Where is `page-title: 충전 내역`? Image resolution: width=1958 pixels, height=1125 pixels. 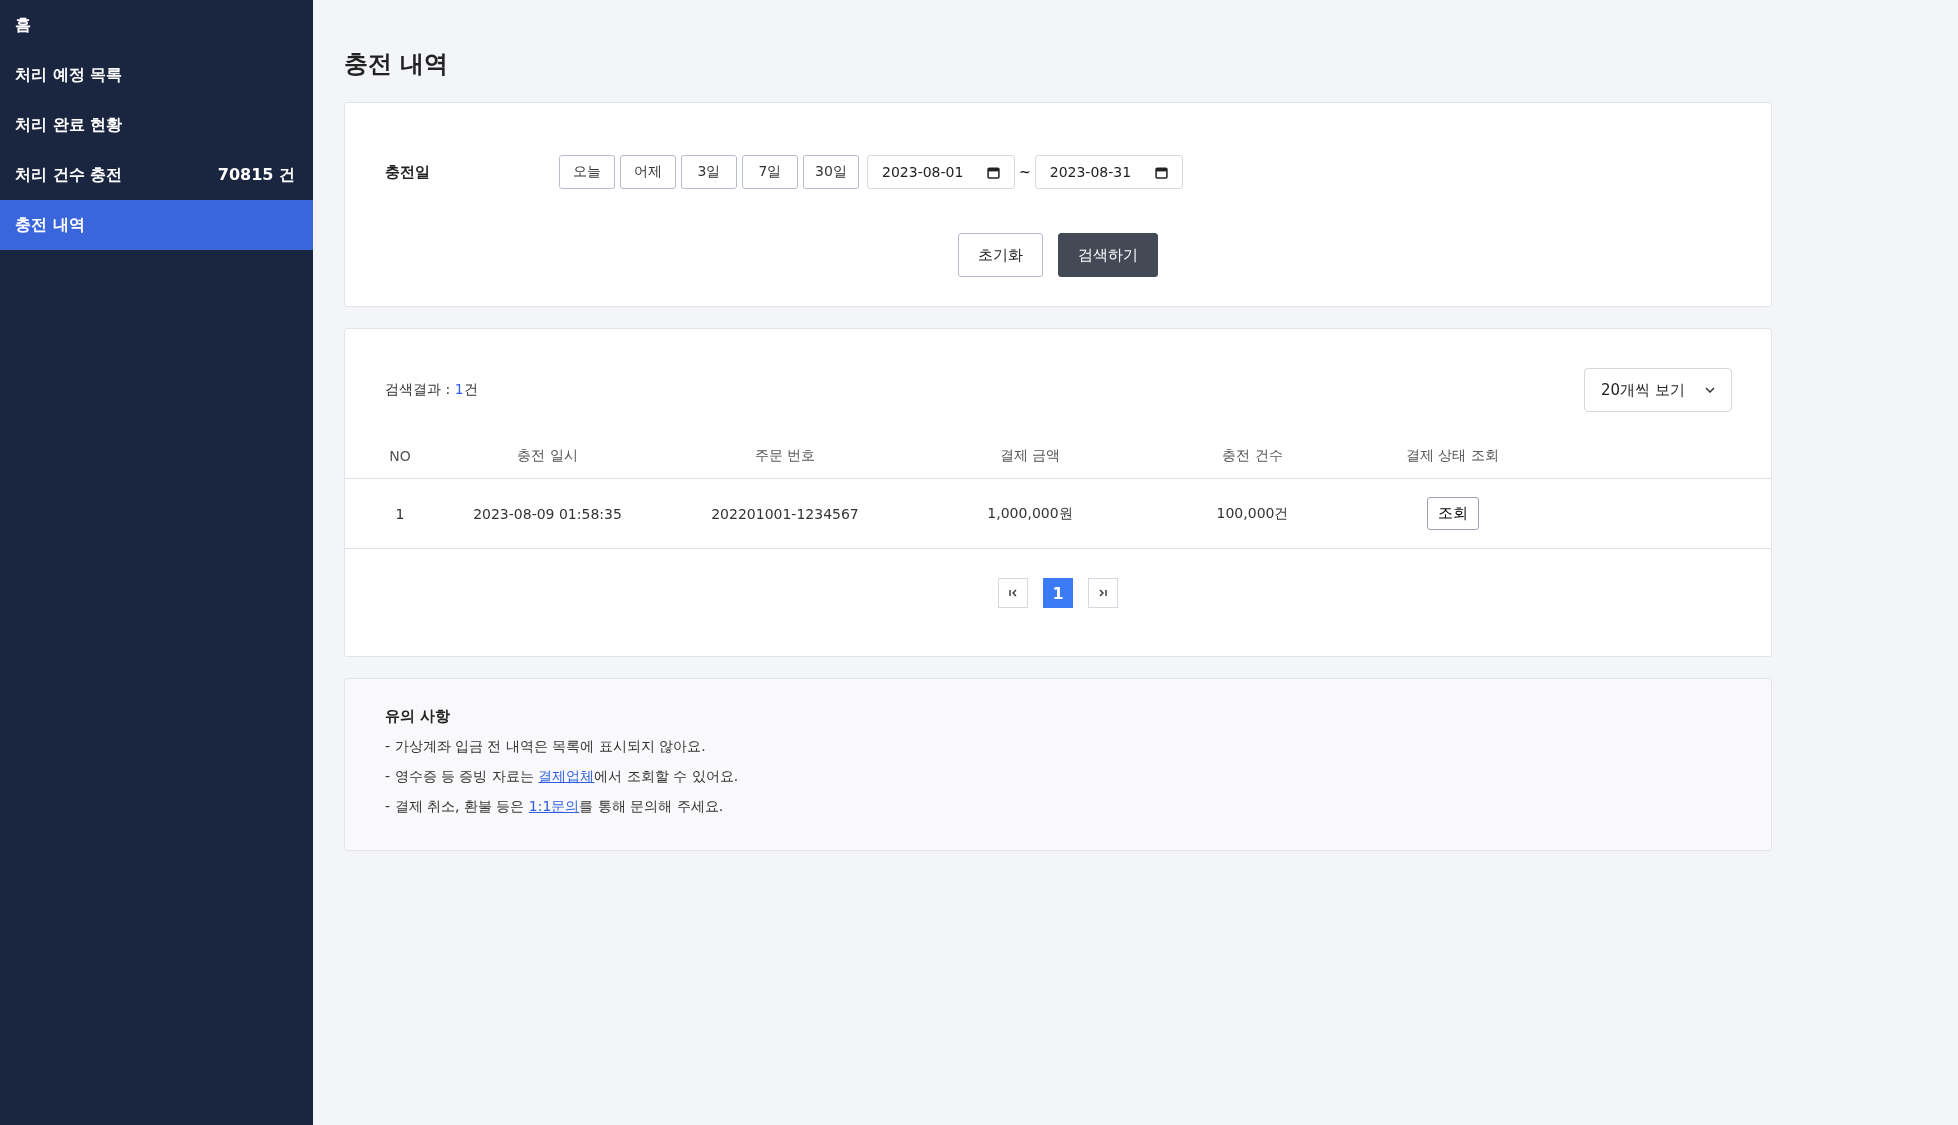 page-title: 충전 내역 is located at coordinates (397, 64).